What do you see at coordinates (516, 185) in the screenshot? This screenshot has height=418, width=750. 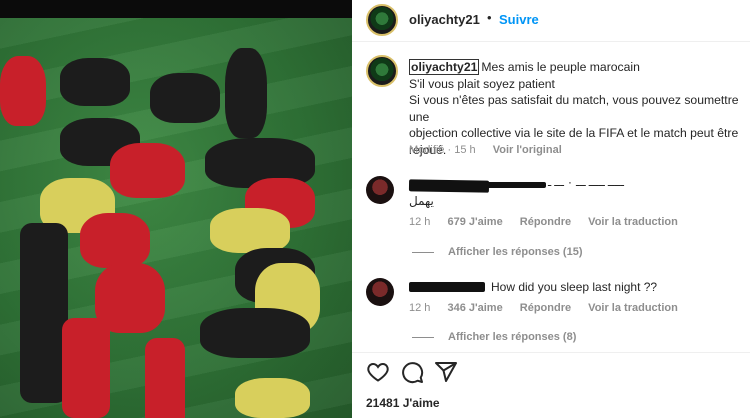 I see `redacted-text` at bounding box center [516, 185].